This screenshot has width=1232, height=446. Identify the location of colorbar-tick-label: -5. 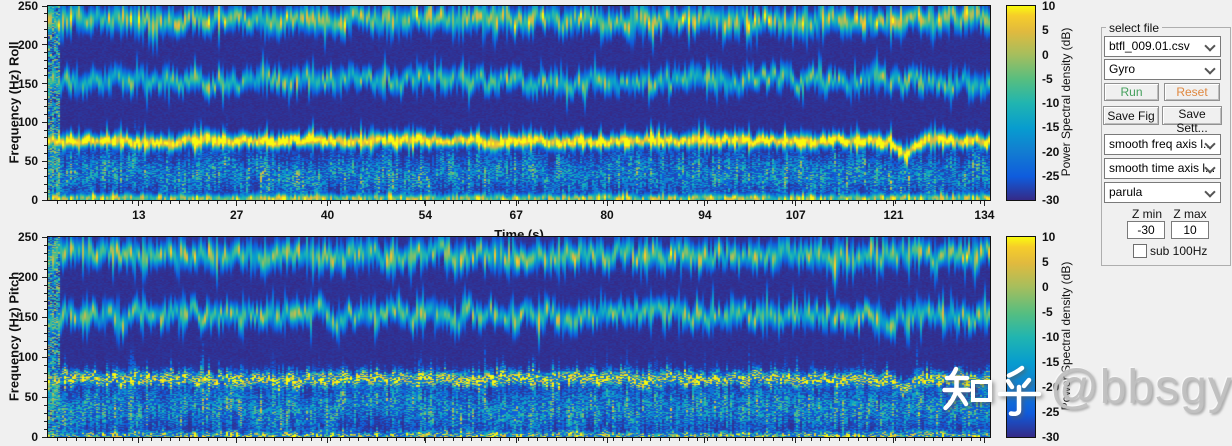
(1047, 78).